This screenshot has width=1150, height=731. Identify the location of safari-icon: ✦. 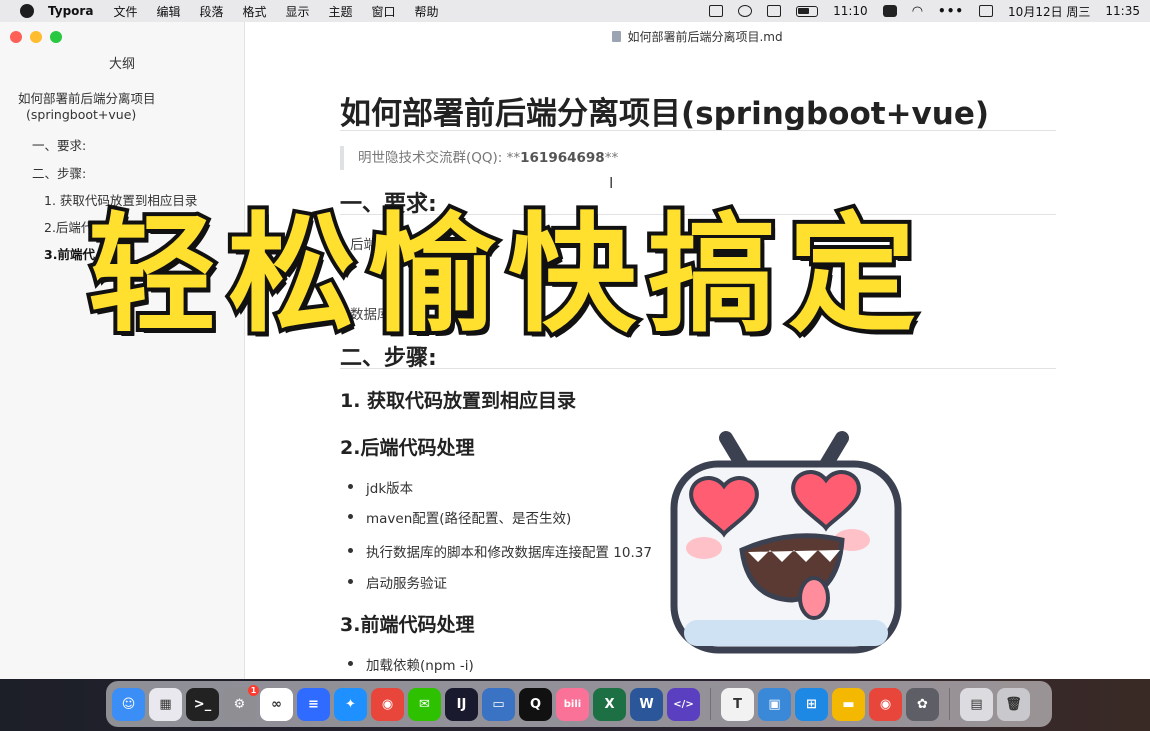
(350, 704).